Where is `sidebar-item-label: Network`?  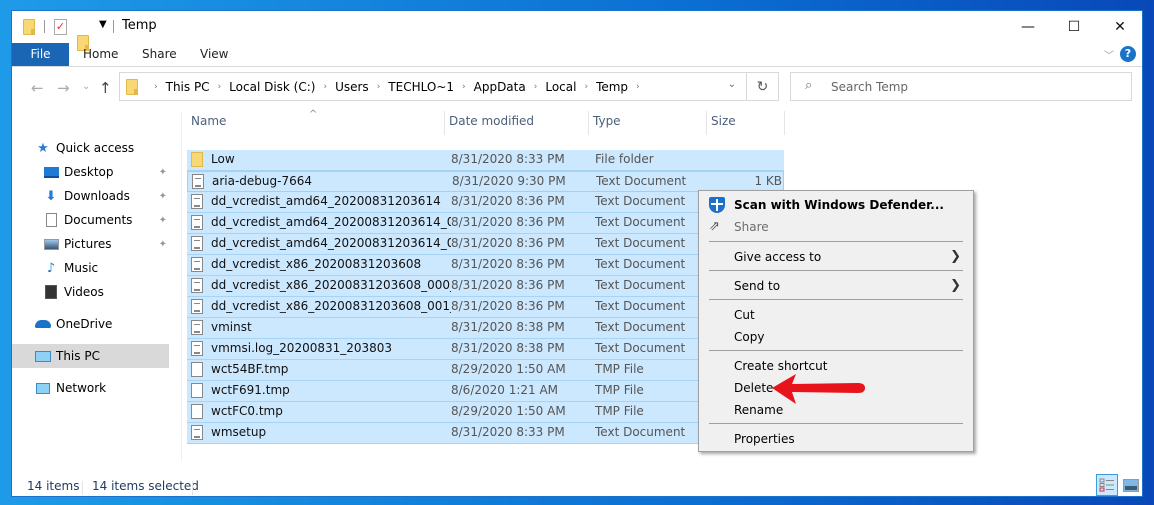
sidebar-item-label: Network is located at coordinates (81, 388).